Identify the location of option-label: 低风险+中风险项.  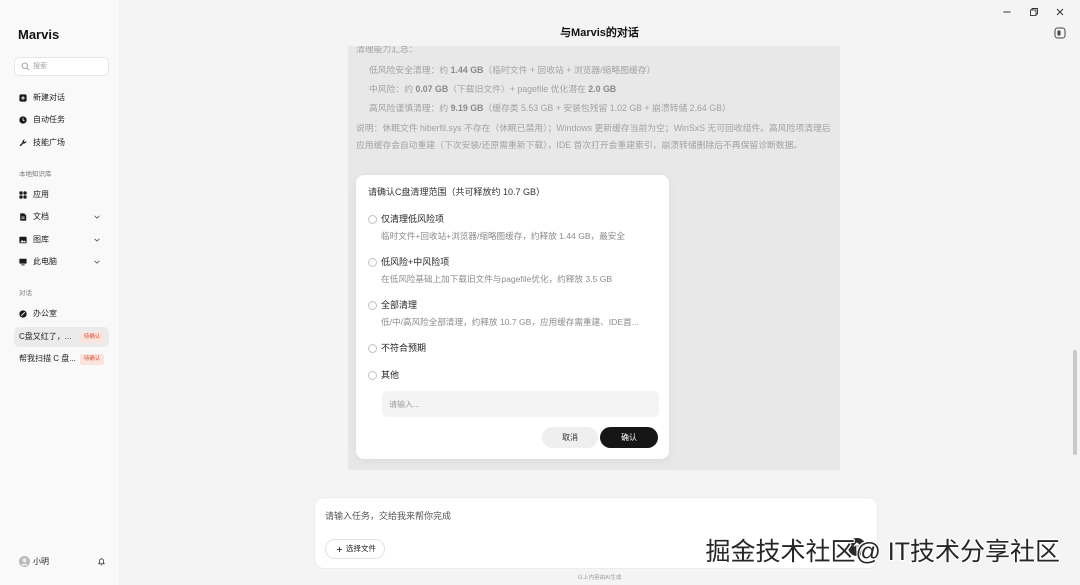
(415, 262).